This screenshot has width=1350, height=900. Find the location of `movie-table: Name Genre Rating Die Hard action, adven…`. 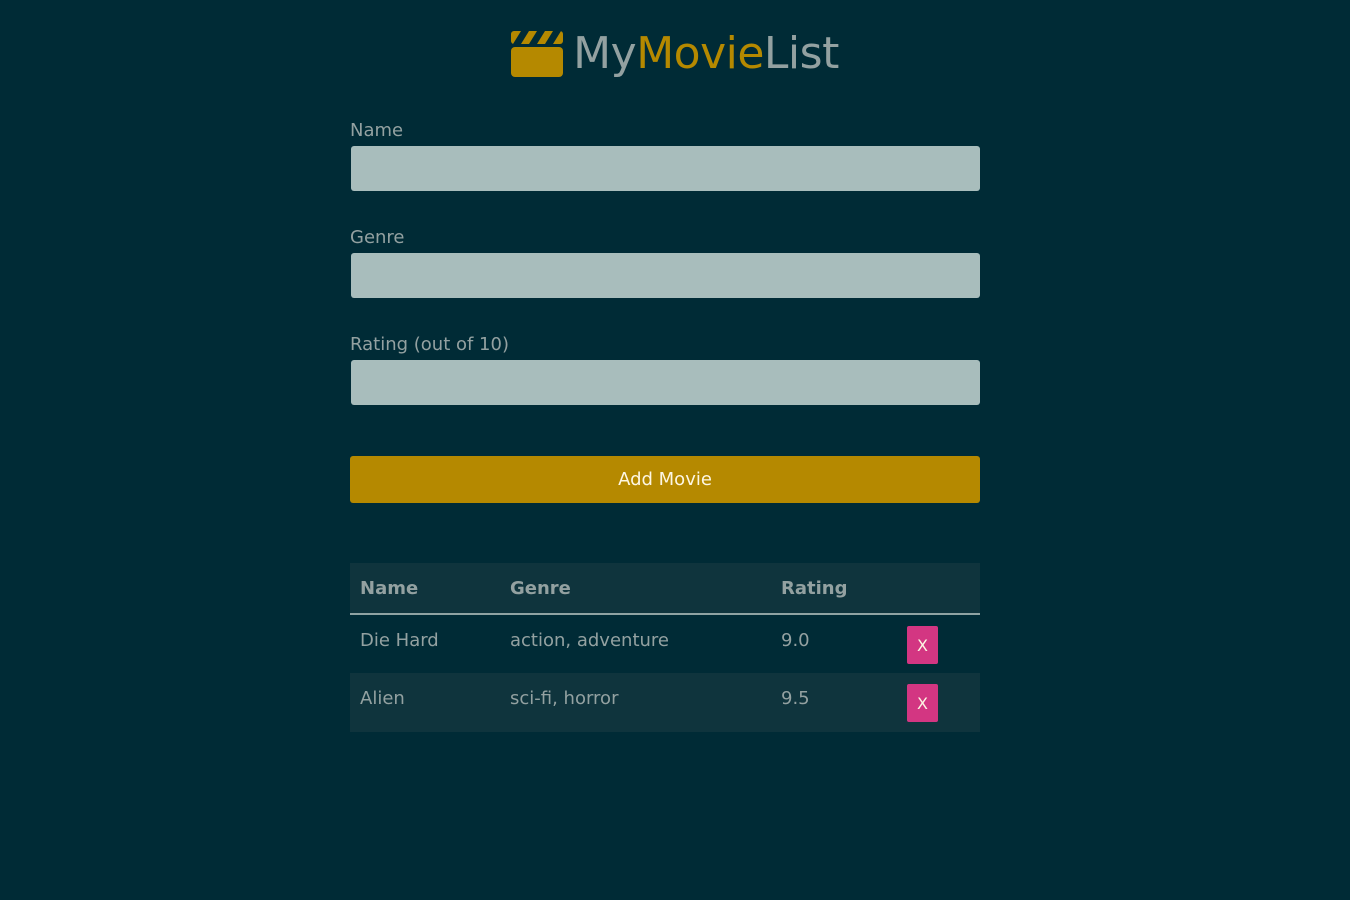

movie-table: Name Genre Rating Die Hard action, adven… is located at coordinates (665, 647).